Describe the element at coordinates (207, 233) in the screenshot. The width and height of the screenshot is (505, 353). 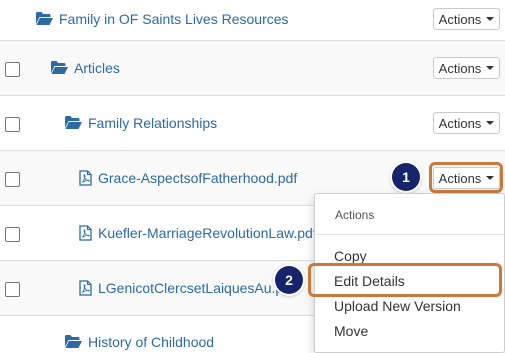
I see `file-name: Kuefler-MarriageRevolutionLaw.pdf` at that location.